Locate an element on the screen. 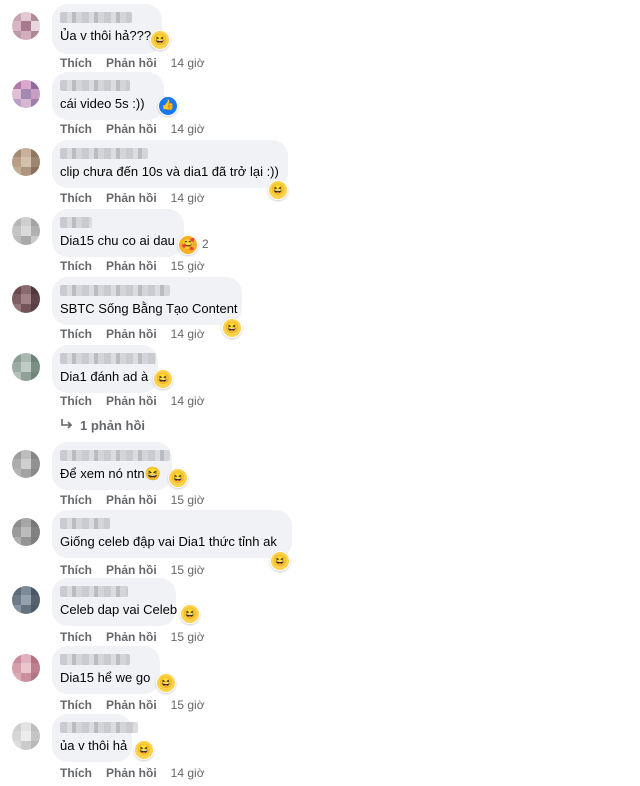 Image resolution: width=640 pixels, height=786 pixels. comment-bubble: Ủa v thôi hả??? is located at coordinates (107, 29).